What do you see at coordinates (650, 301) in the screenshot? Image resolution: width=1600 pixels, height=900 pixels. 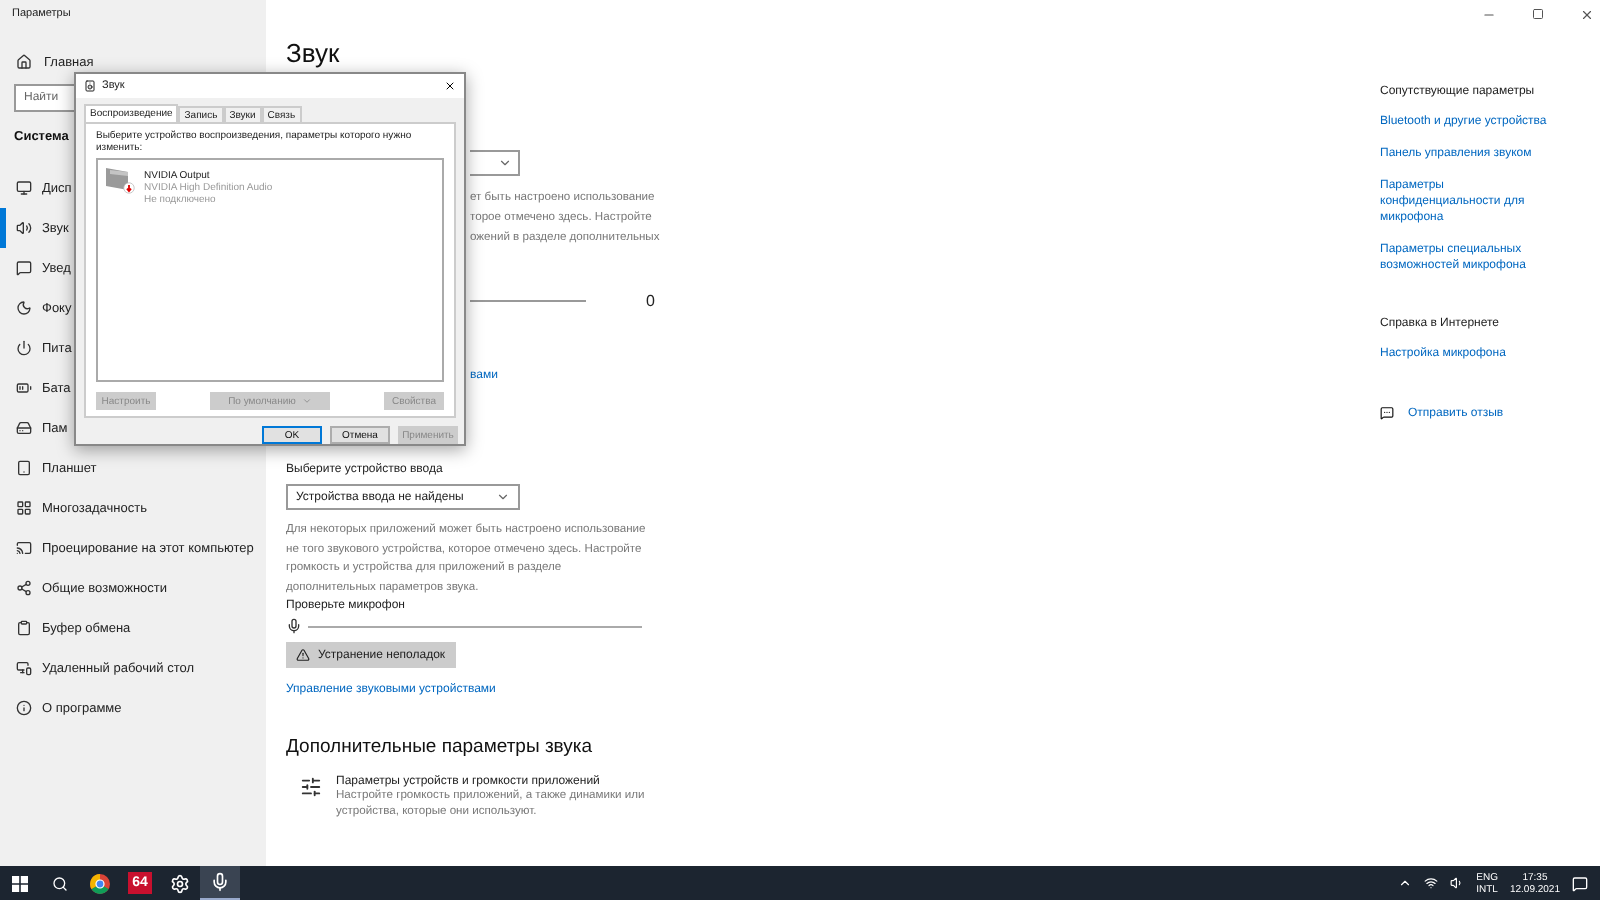 I see `volume-value: 0` at bounding box center [650, 301].